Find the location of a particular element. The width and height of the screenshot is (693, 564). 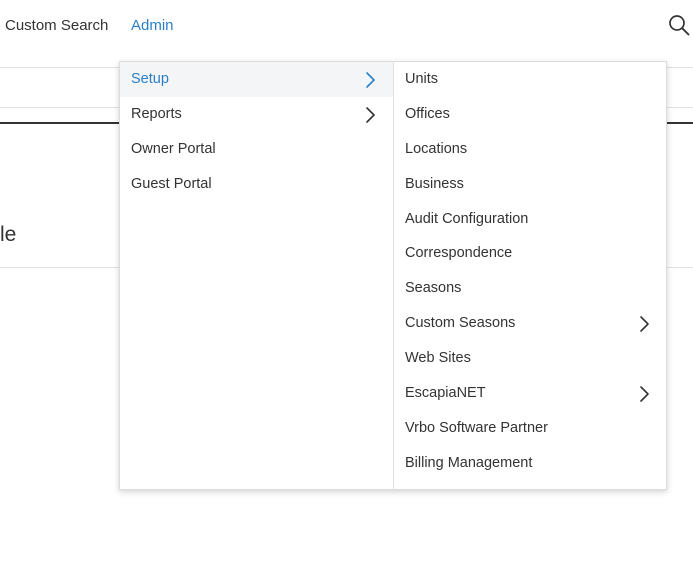

submenu-item-seasons: Seasons is located at coordinates (530, 288).